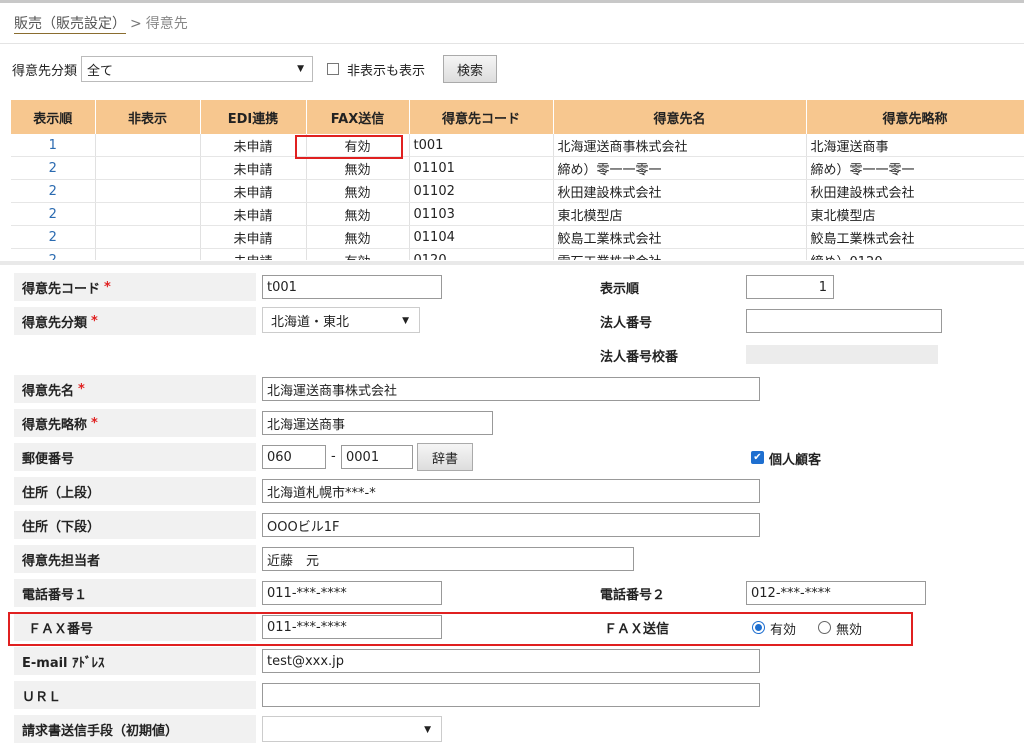  I want to click on fax-send-on-label: 有効, so click(783, 630).